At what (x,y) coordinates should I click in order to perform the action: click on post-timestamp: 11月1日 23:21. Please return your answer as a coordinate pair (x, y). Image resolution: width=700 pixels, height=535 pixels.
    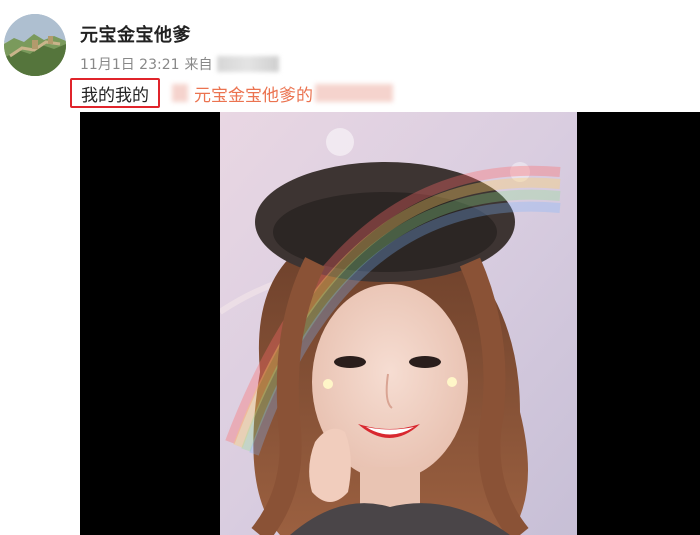
    Looking at the image, I should click on (130, 64).